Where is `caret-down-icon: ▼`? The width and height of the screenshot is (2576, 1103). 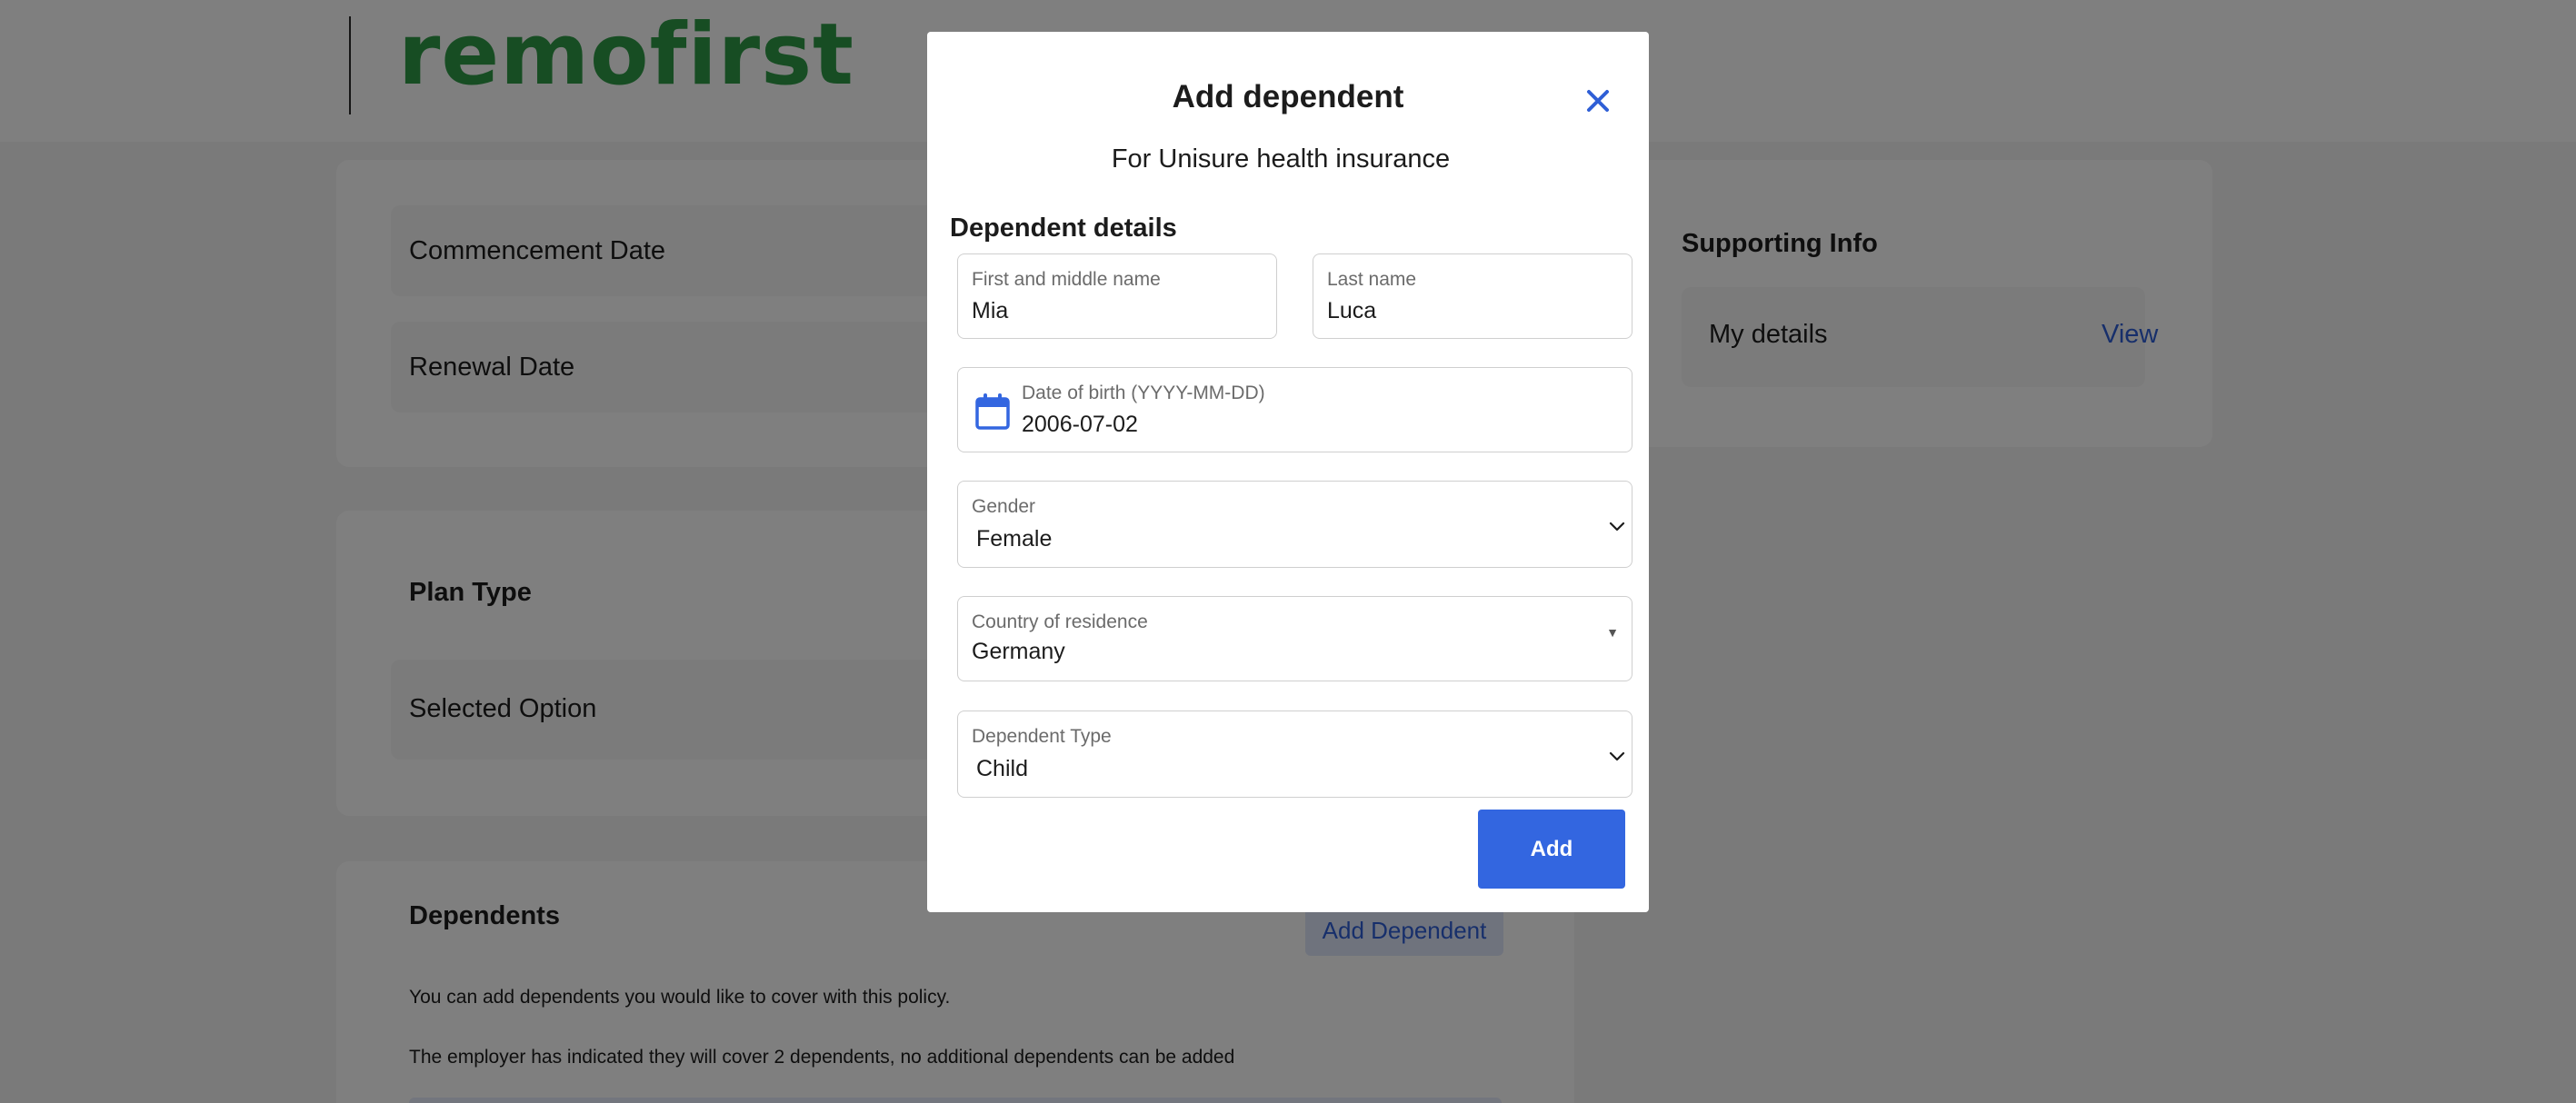 caret-down-icon: ▼ is located at coordinates (1612, 632).